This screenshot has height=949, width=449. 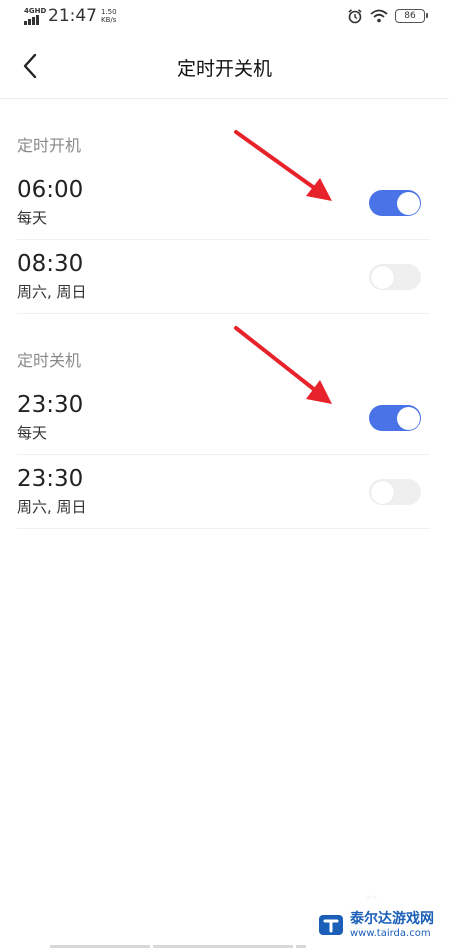 I want to click on watermark-url: www.tairda.com, so click(x=390, y=933).